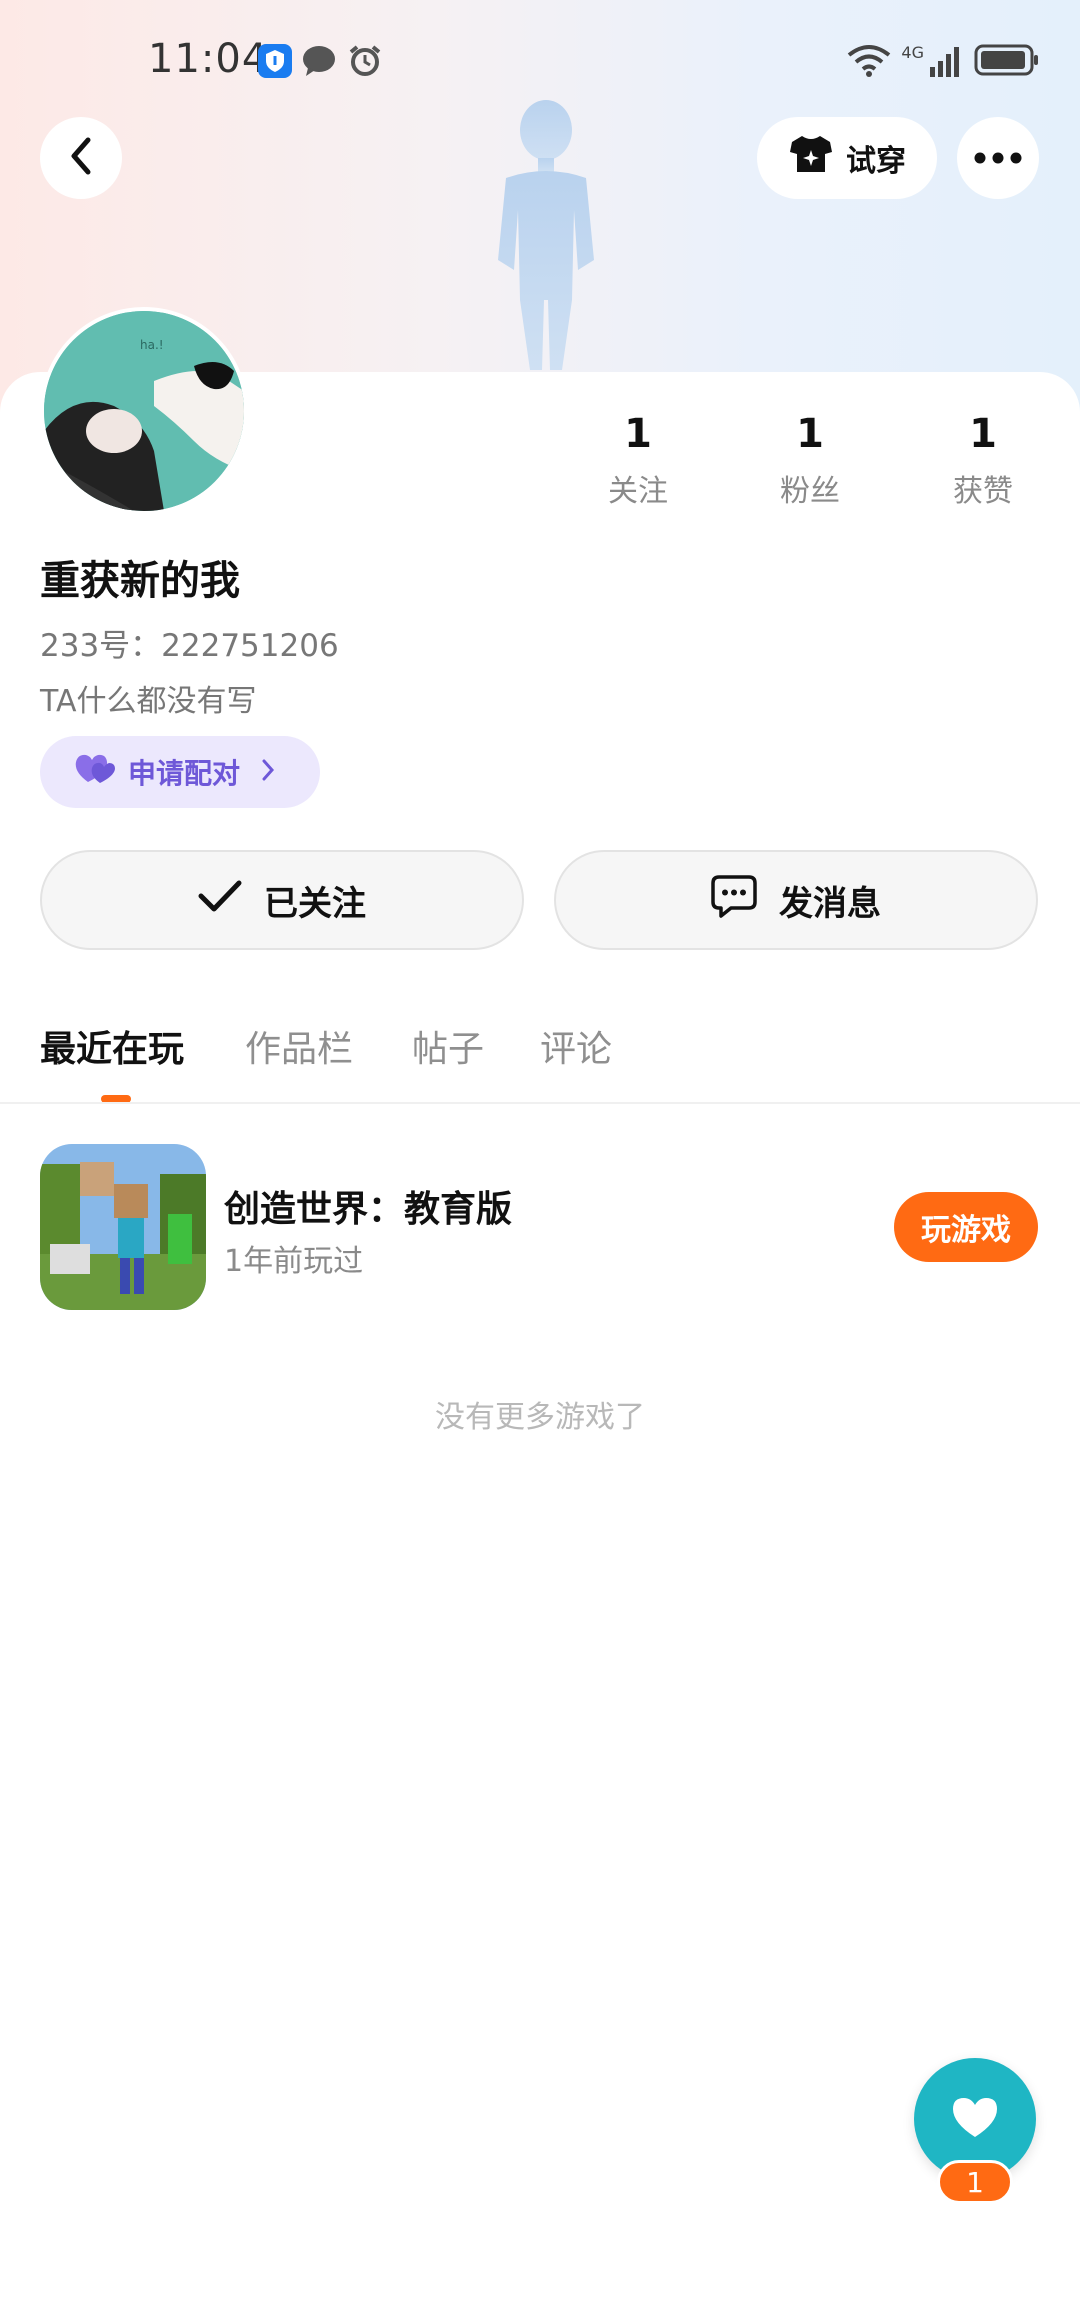 The width and height of the screenshot is (1080, 2310). I want to click on play-game-button: 玩游戏, so click(966, 1227).